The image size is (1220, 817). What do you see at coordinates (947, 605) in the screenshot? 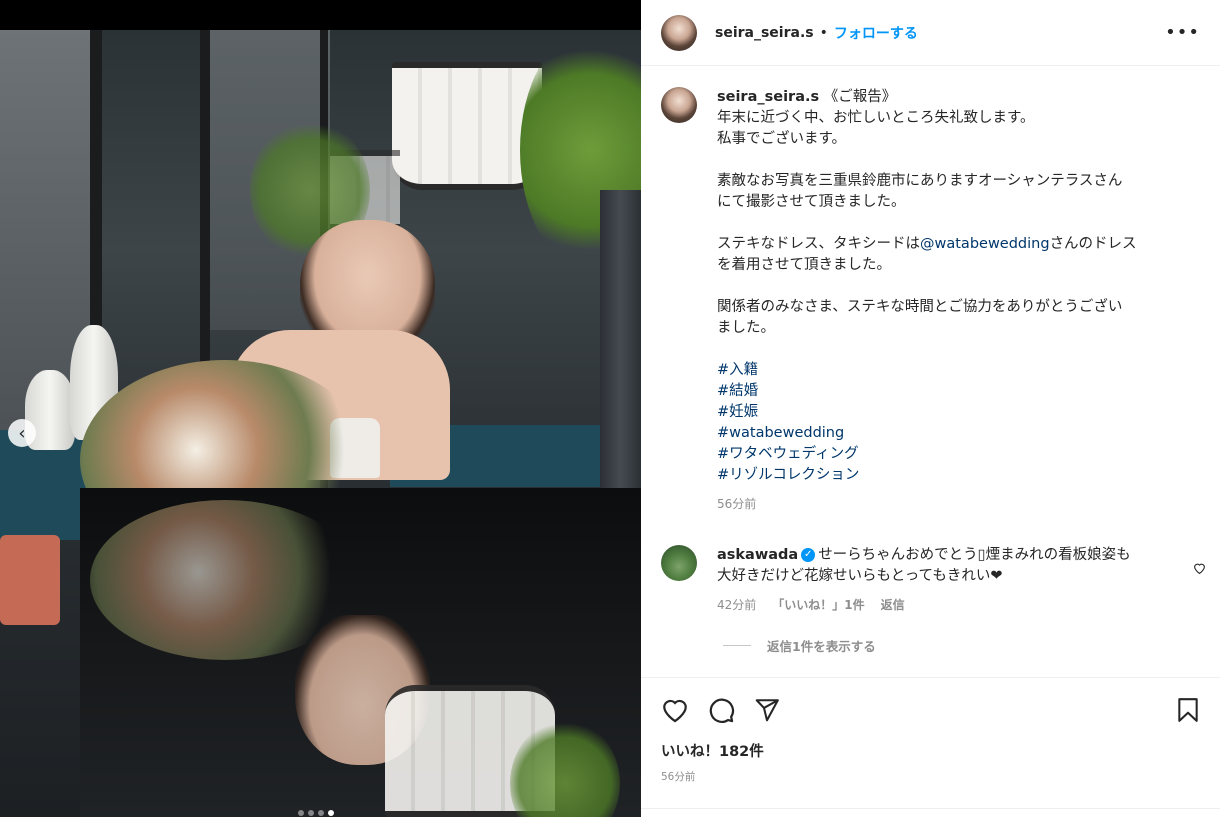
I see `comment-meta: 42分前 「いいね！」1件 返信` at bounding box center [947, 605].